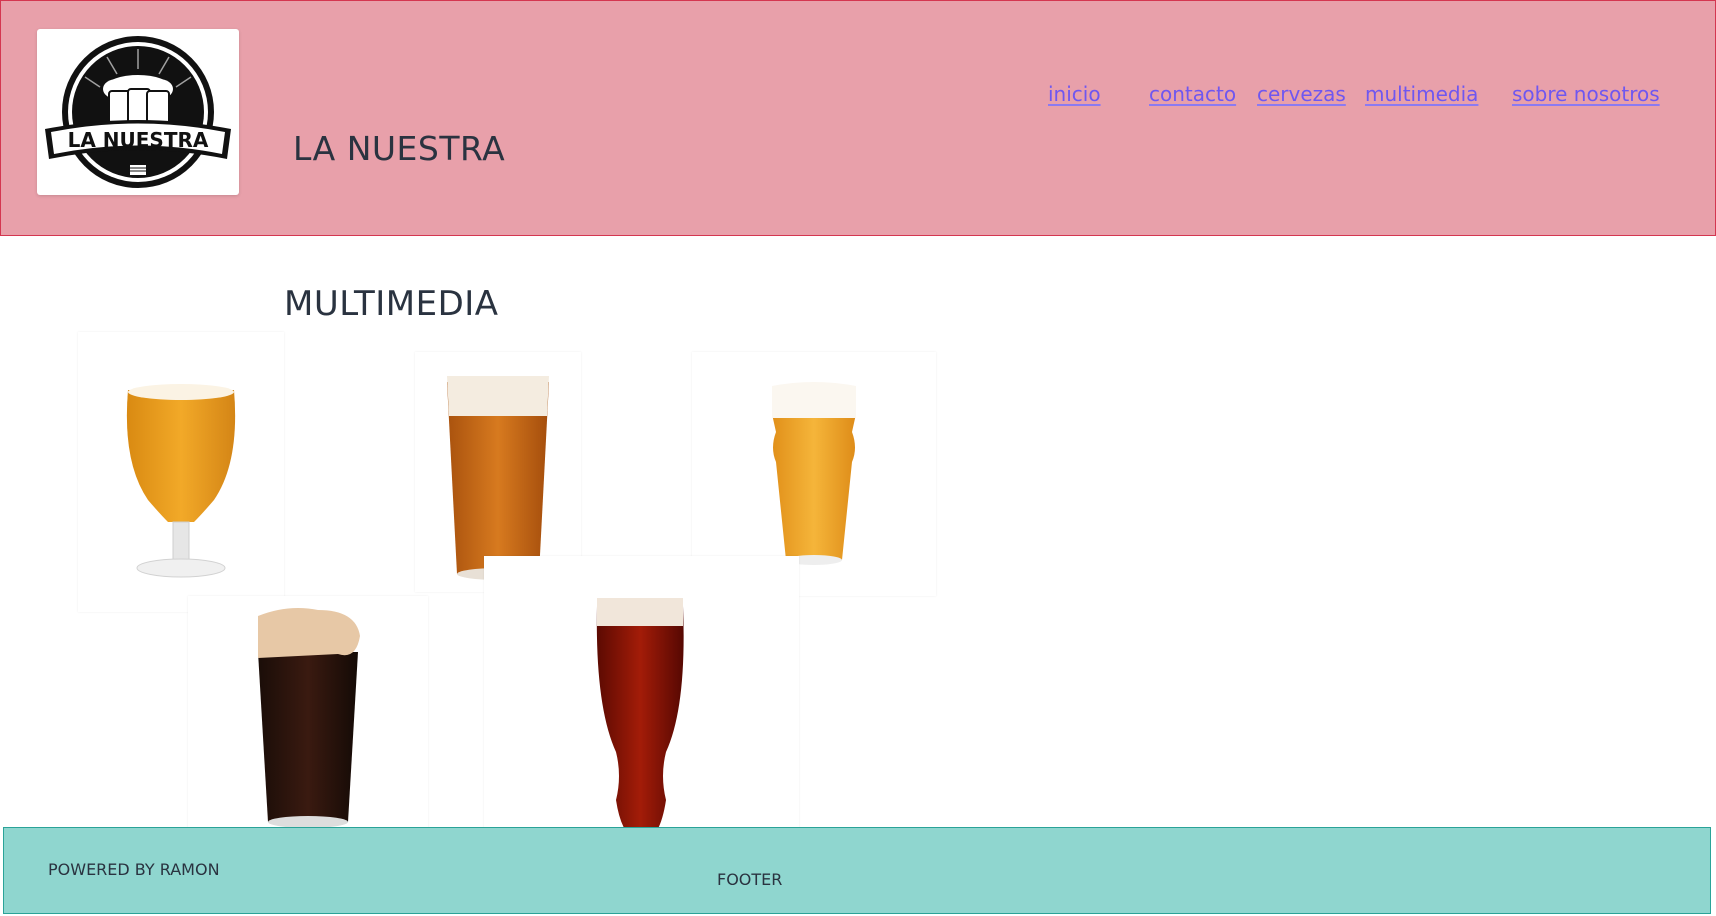 Image resolution: width=1716 pixels, height=916 pixels. I want to click on pint-glass-stout-icon, so click(309, 718).